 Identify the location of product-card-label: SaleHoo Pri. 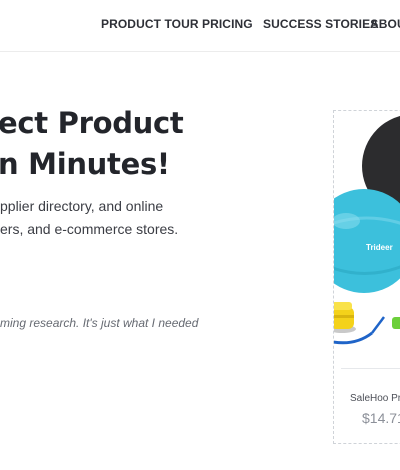
(375, 398).